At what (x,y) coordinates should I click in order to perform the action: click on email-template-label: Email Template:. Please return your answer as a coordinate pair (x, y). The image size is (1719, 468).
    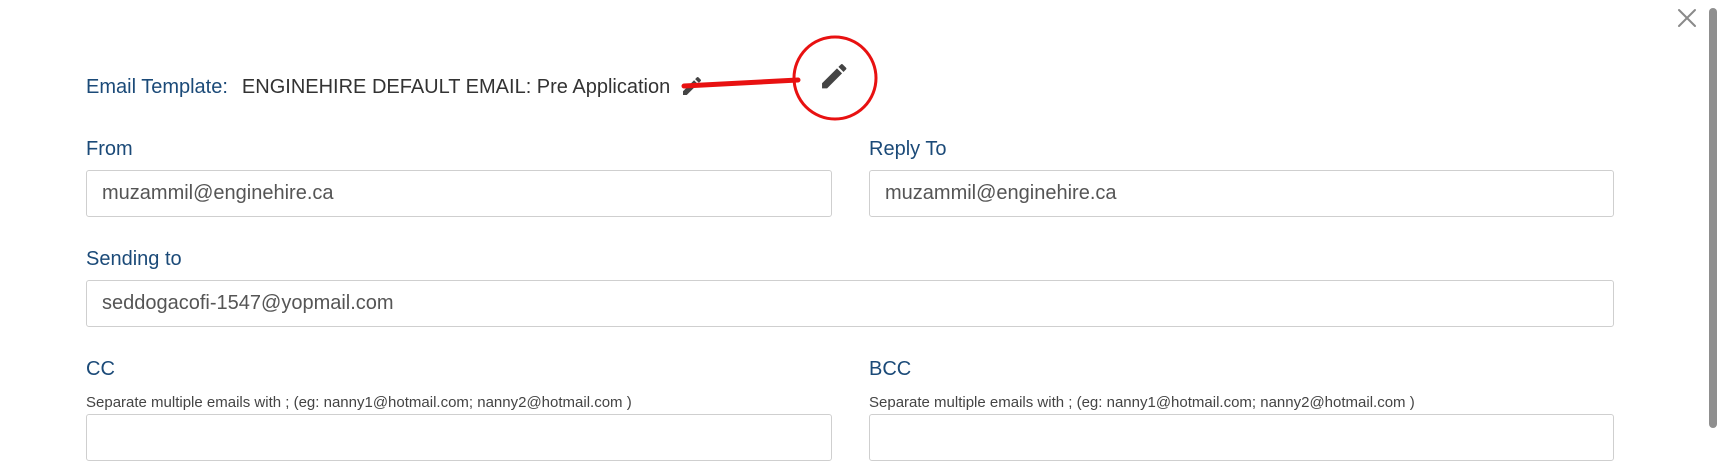
    Looking at the image, I should click on (157, 86).